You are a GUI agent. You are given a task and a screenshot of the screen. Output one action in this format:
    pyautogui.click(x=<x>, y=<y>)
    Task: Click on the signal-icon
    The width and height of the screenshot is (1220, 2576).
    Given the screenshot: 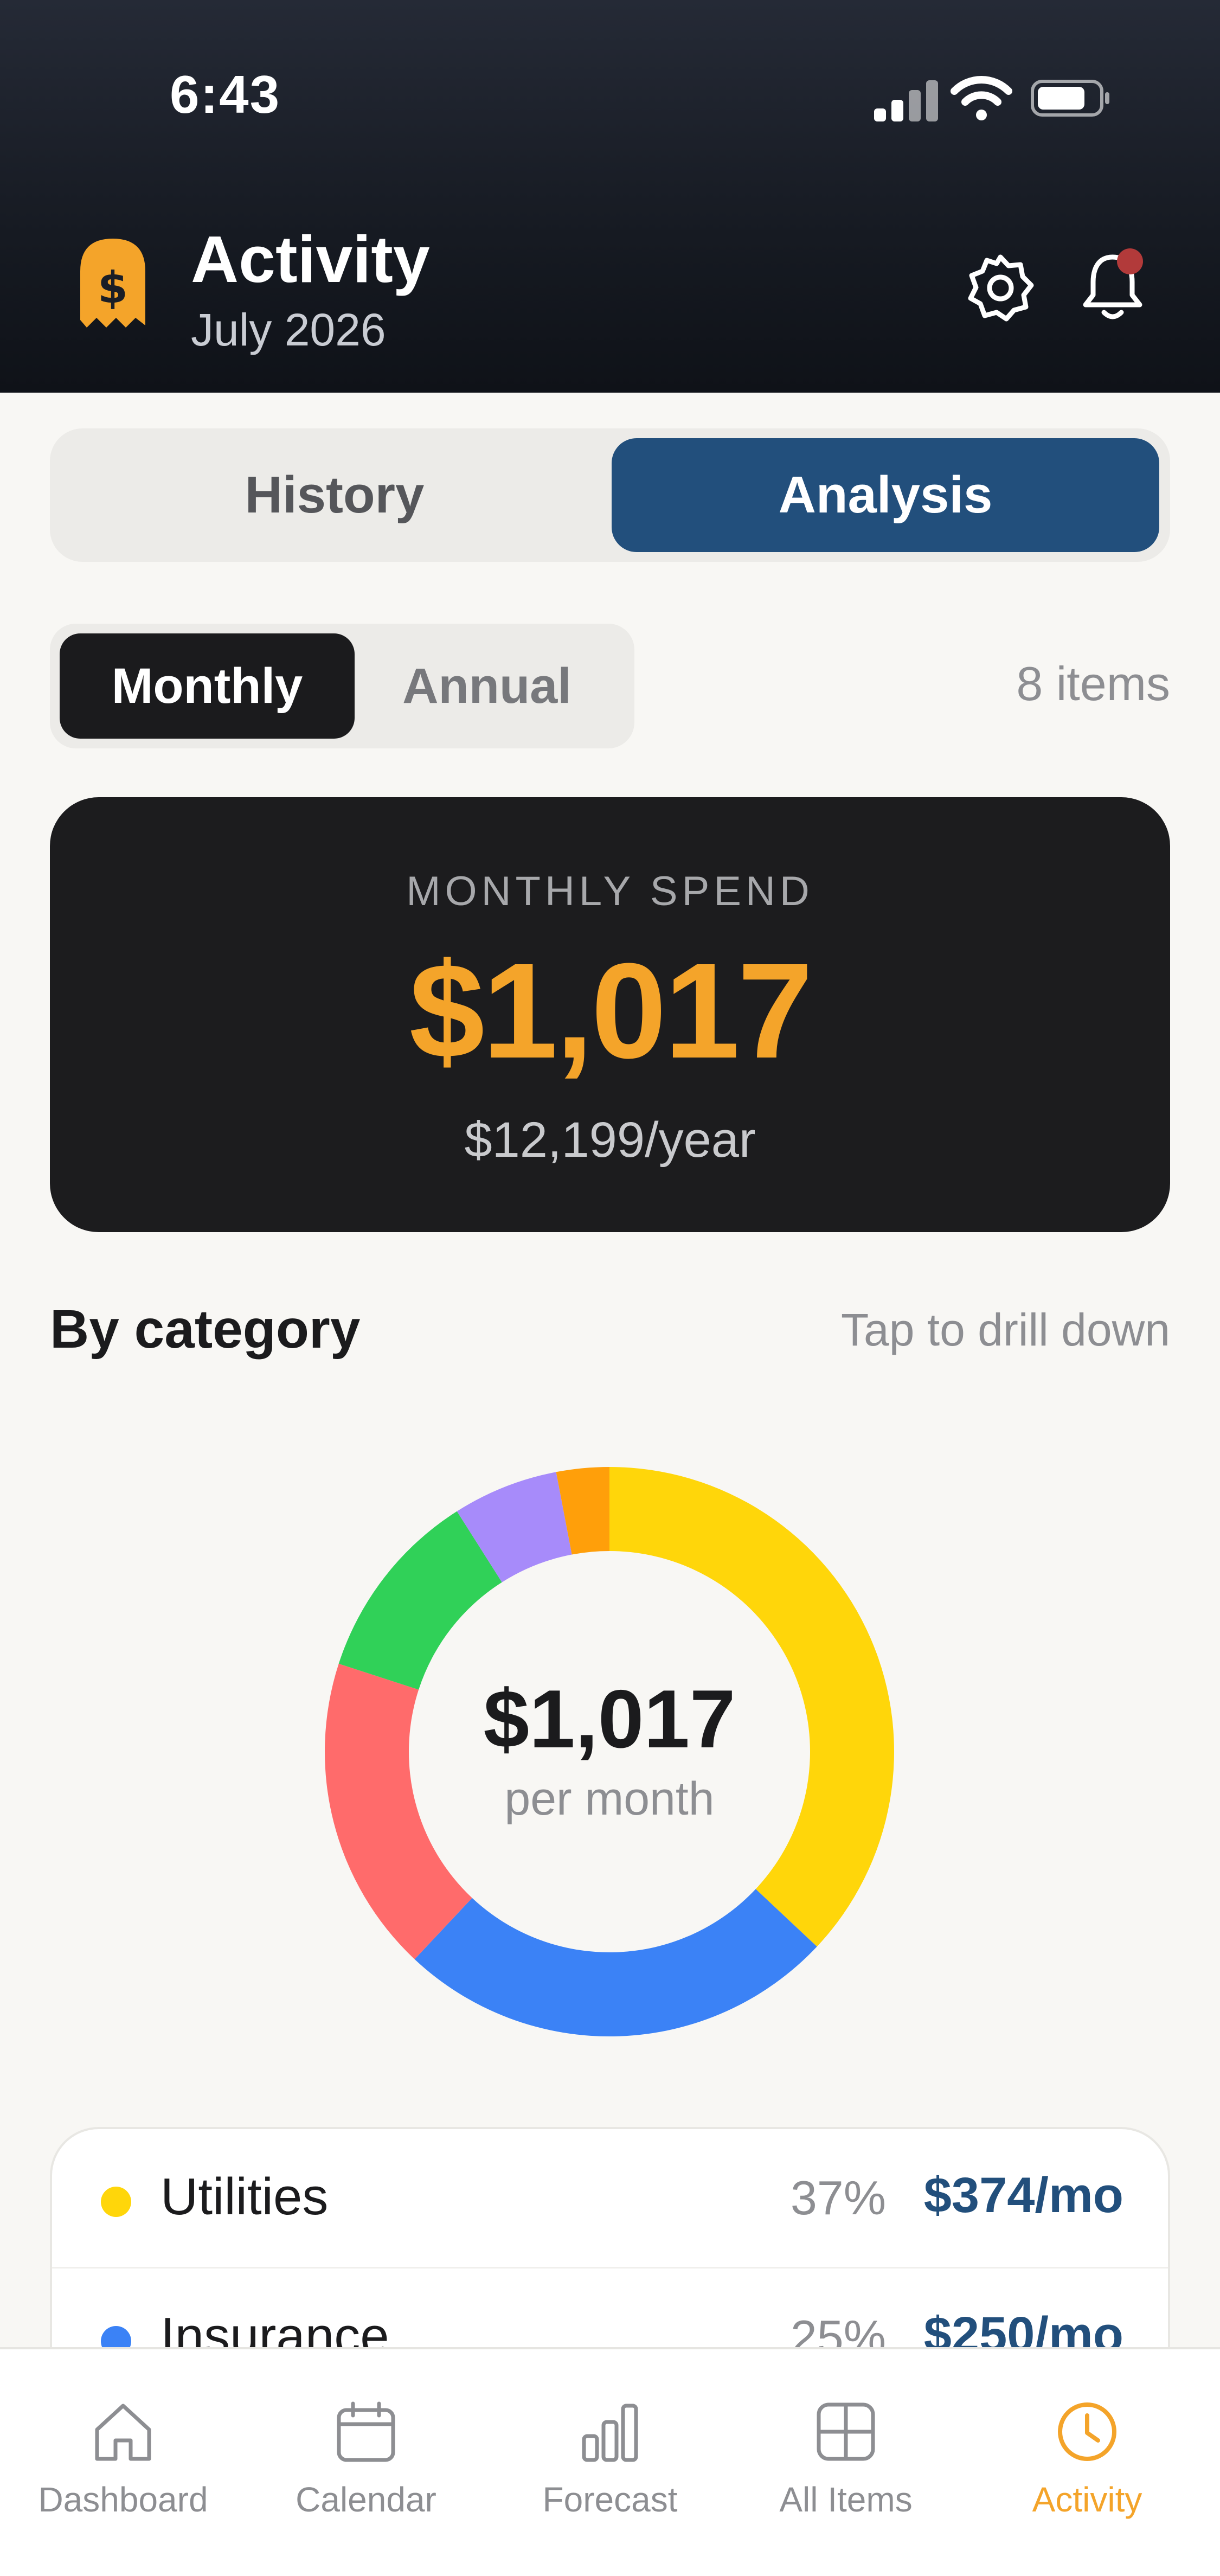 What is the action you would take?
    pyautogui.click(x=907, y=99)
    